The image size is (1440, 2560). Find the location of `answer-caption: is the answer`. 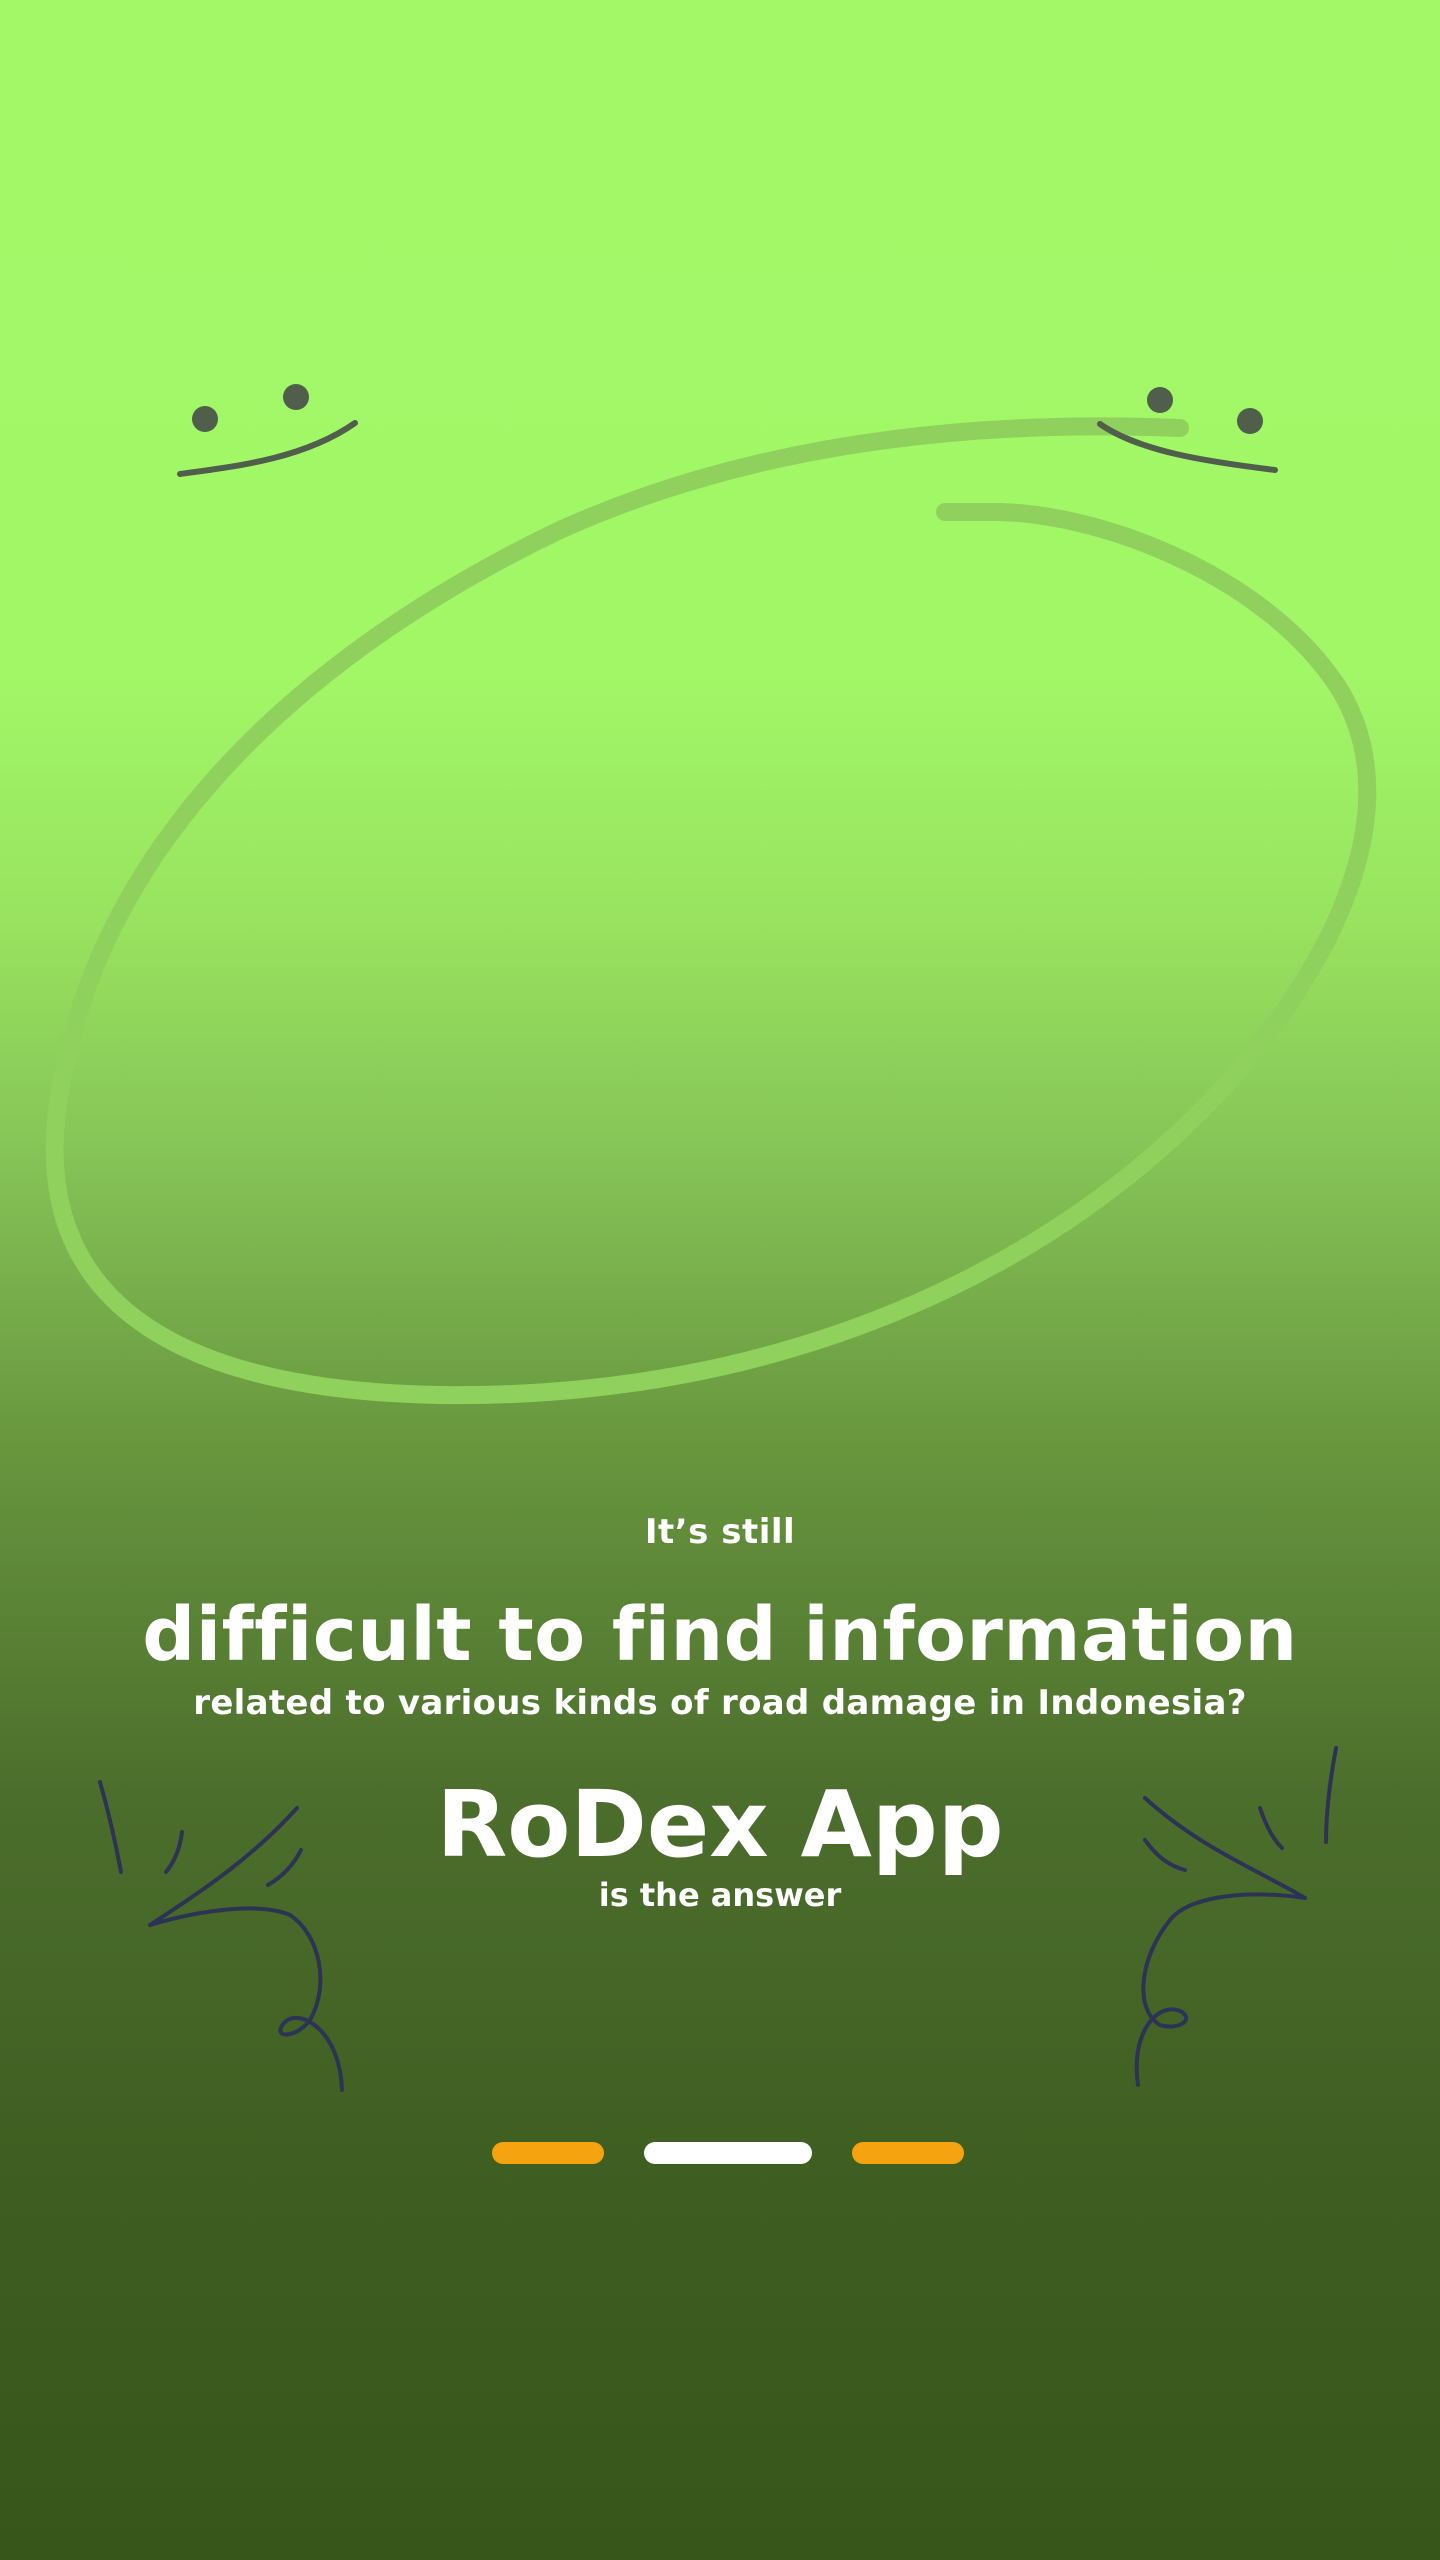

answer-caption: is the answer is located at coordinates (720, 1895).